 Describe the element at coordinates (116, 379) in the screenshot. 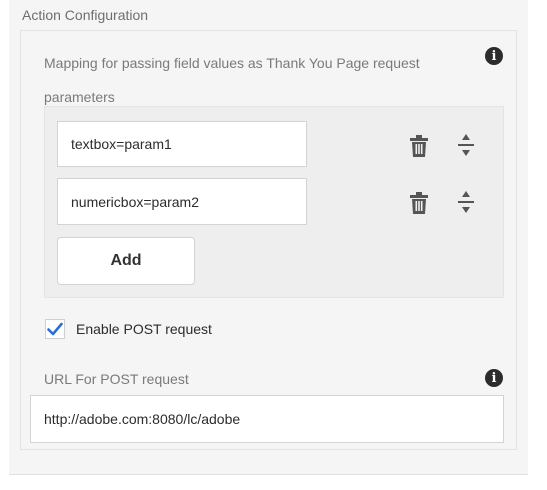

I see `post-url-label: URL For POST request` at that location.